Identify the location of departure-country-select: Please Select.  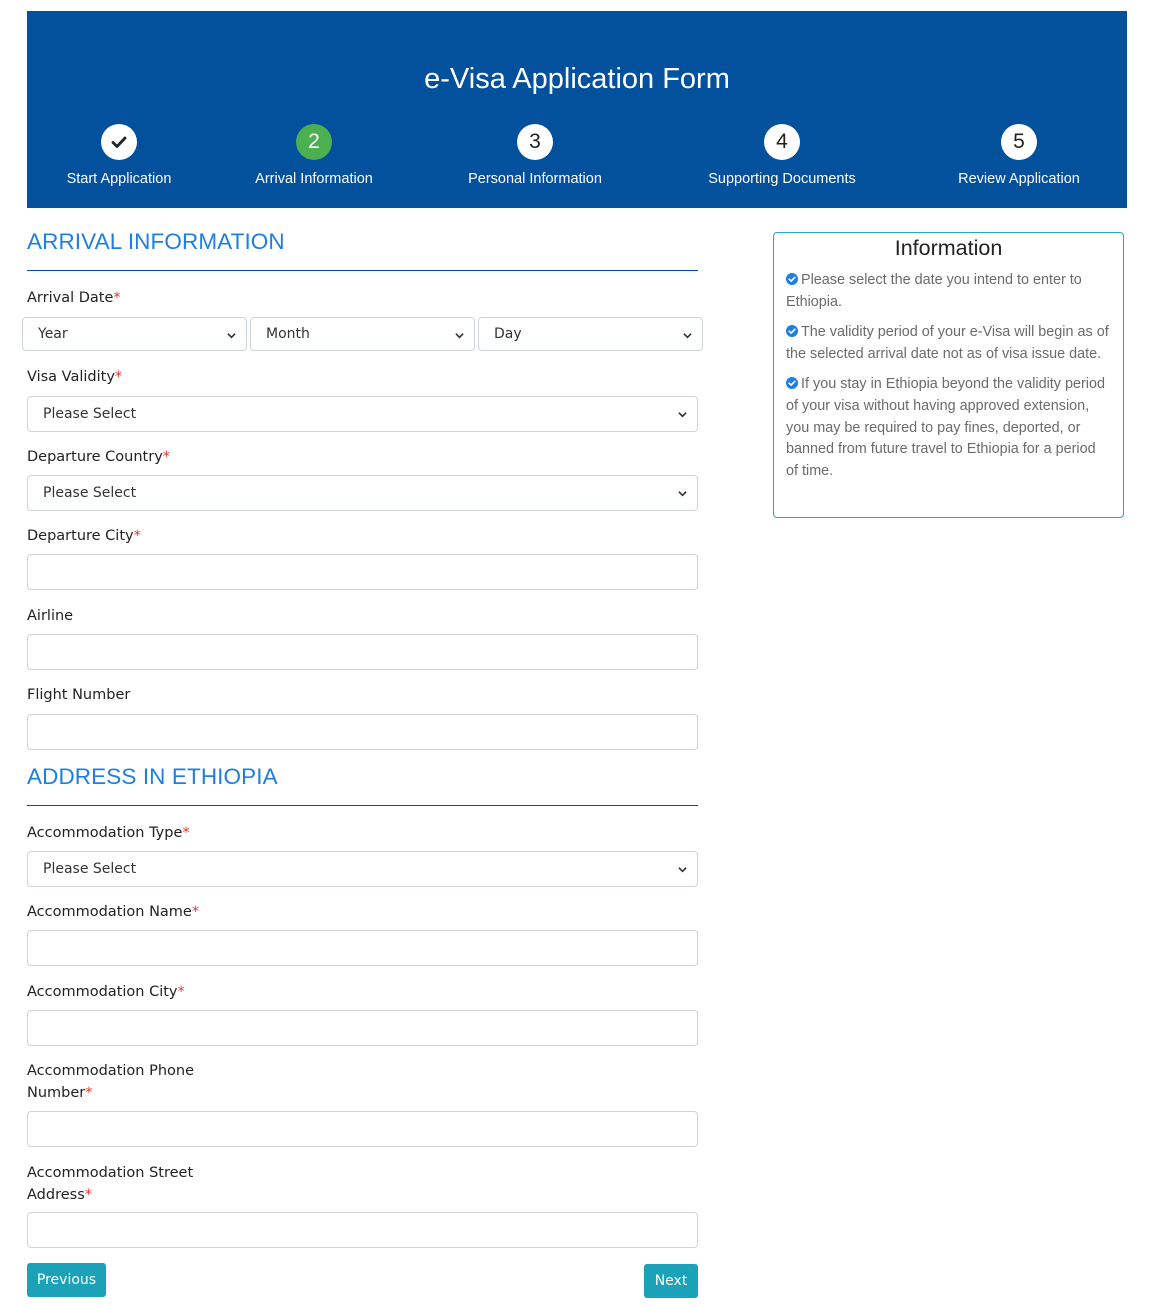
(362, 493).